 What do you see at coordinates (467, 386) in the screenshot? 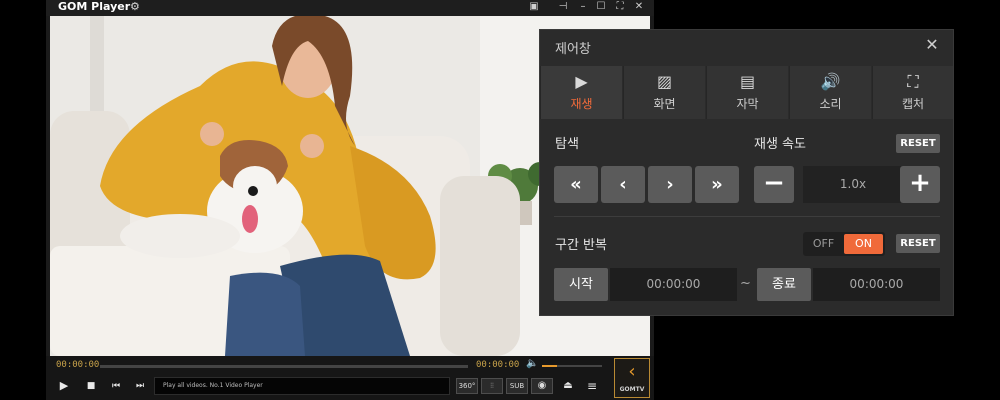
I see `vr-360-button: 360°` at bounding box center [467, 386].